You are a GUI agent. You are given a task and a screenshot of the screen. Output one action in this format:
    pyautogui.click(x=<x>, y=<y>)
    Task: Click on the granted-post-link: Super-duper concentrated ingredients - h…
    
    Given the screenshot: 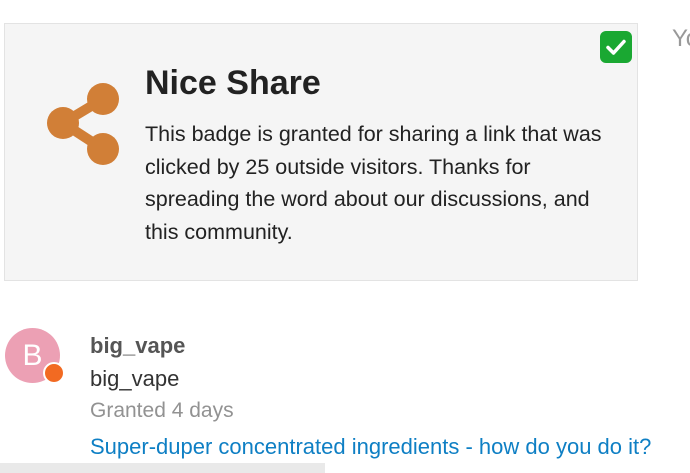 What is the action you would take?
    pyautogui.click(x=370, y=447)
    